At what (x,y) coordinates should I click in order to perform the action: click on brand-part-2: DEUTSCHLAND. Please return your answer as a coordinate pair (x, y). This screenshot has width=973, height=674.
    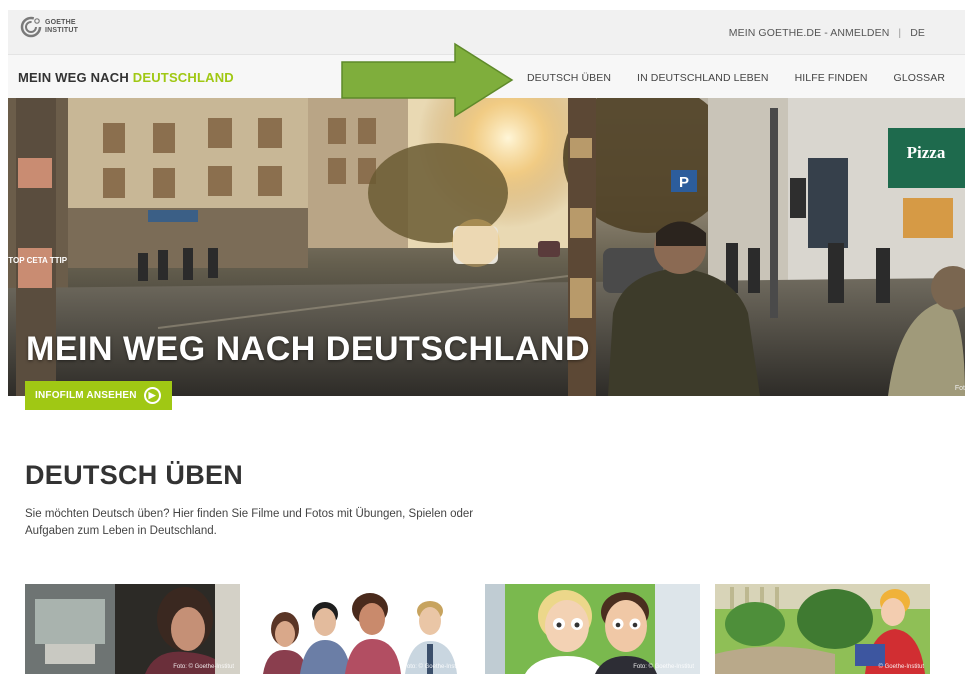
    Looking at the image, I should click on (183, 77).